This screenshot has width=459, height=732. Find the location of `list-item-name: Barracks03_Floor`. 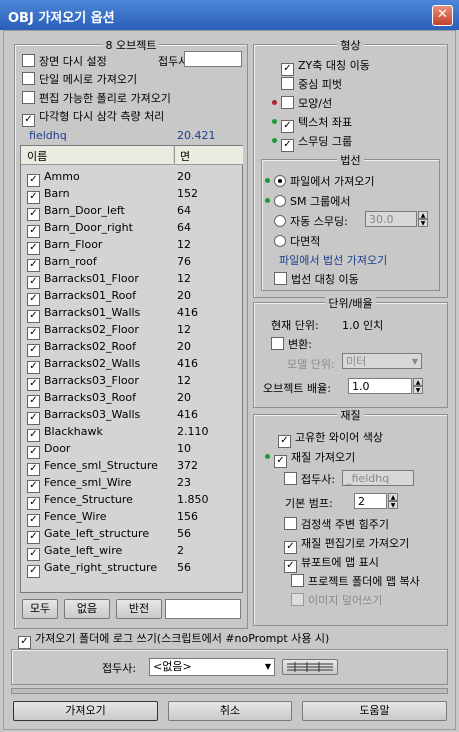

list-item-name: Barracks03_Floor is located at coordinates (91, 380).